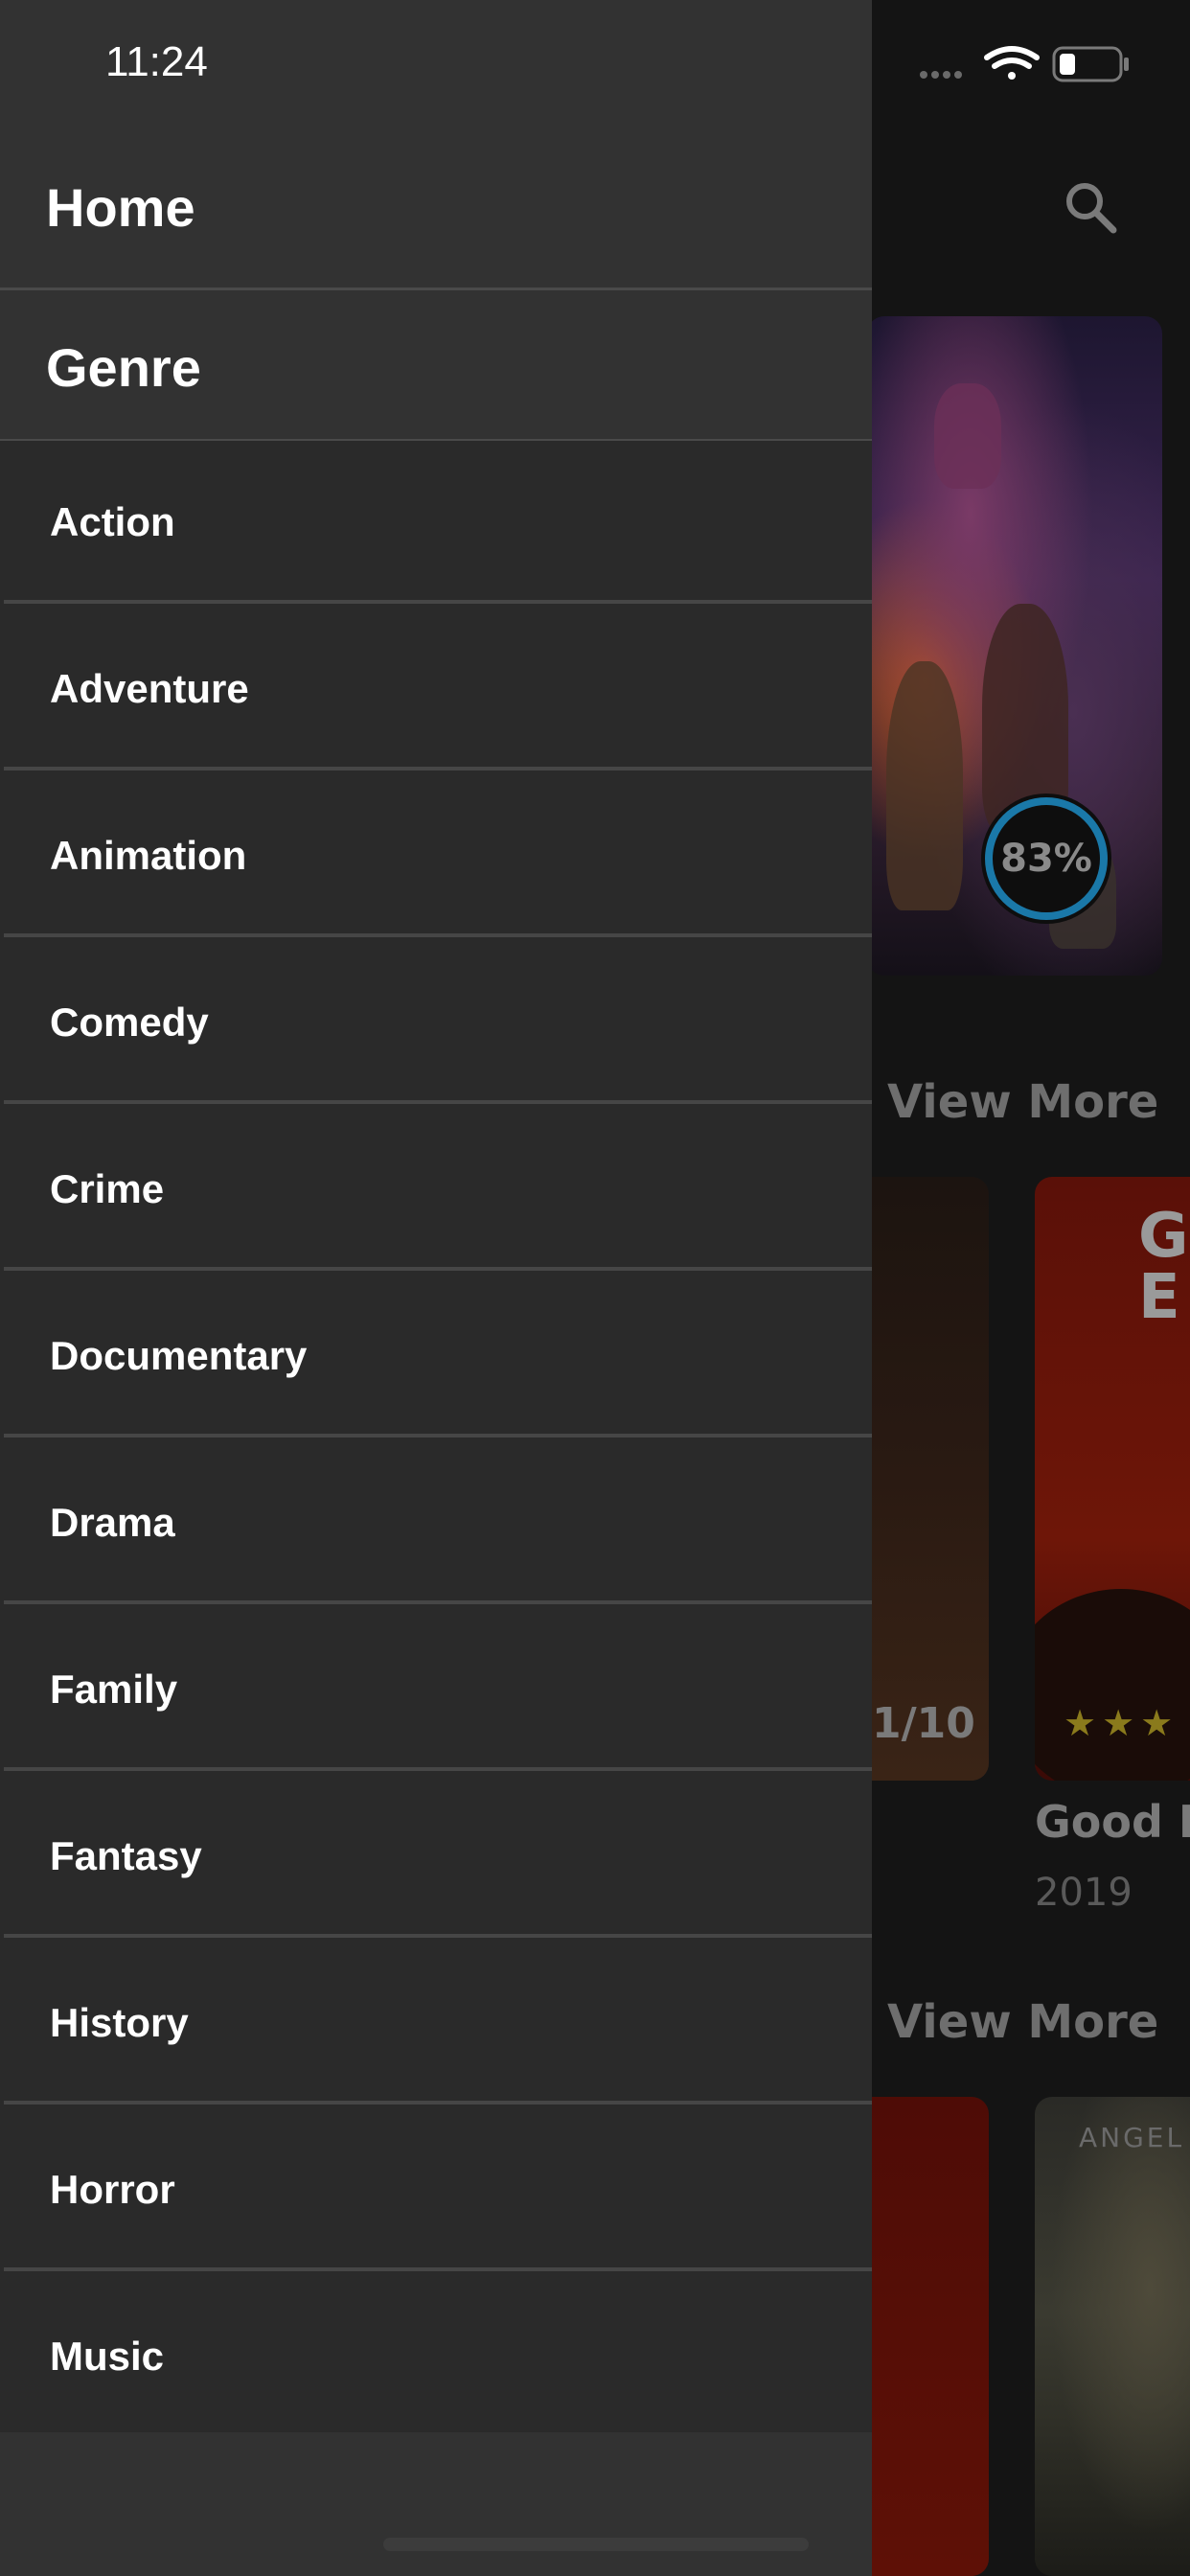  I want to click on genre-item-history: History, so click(436, 2023).